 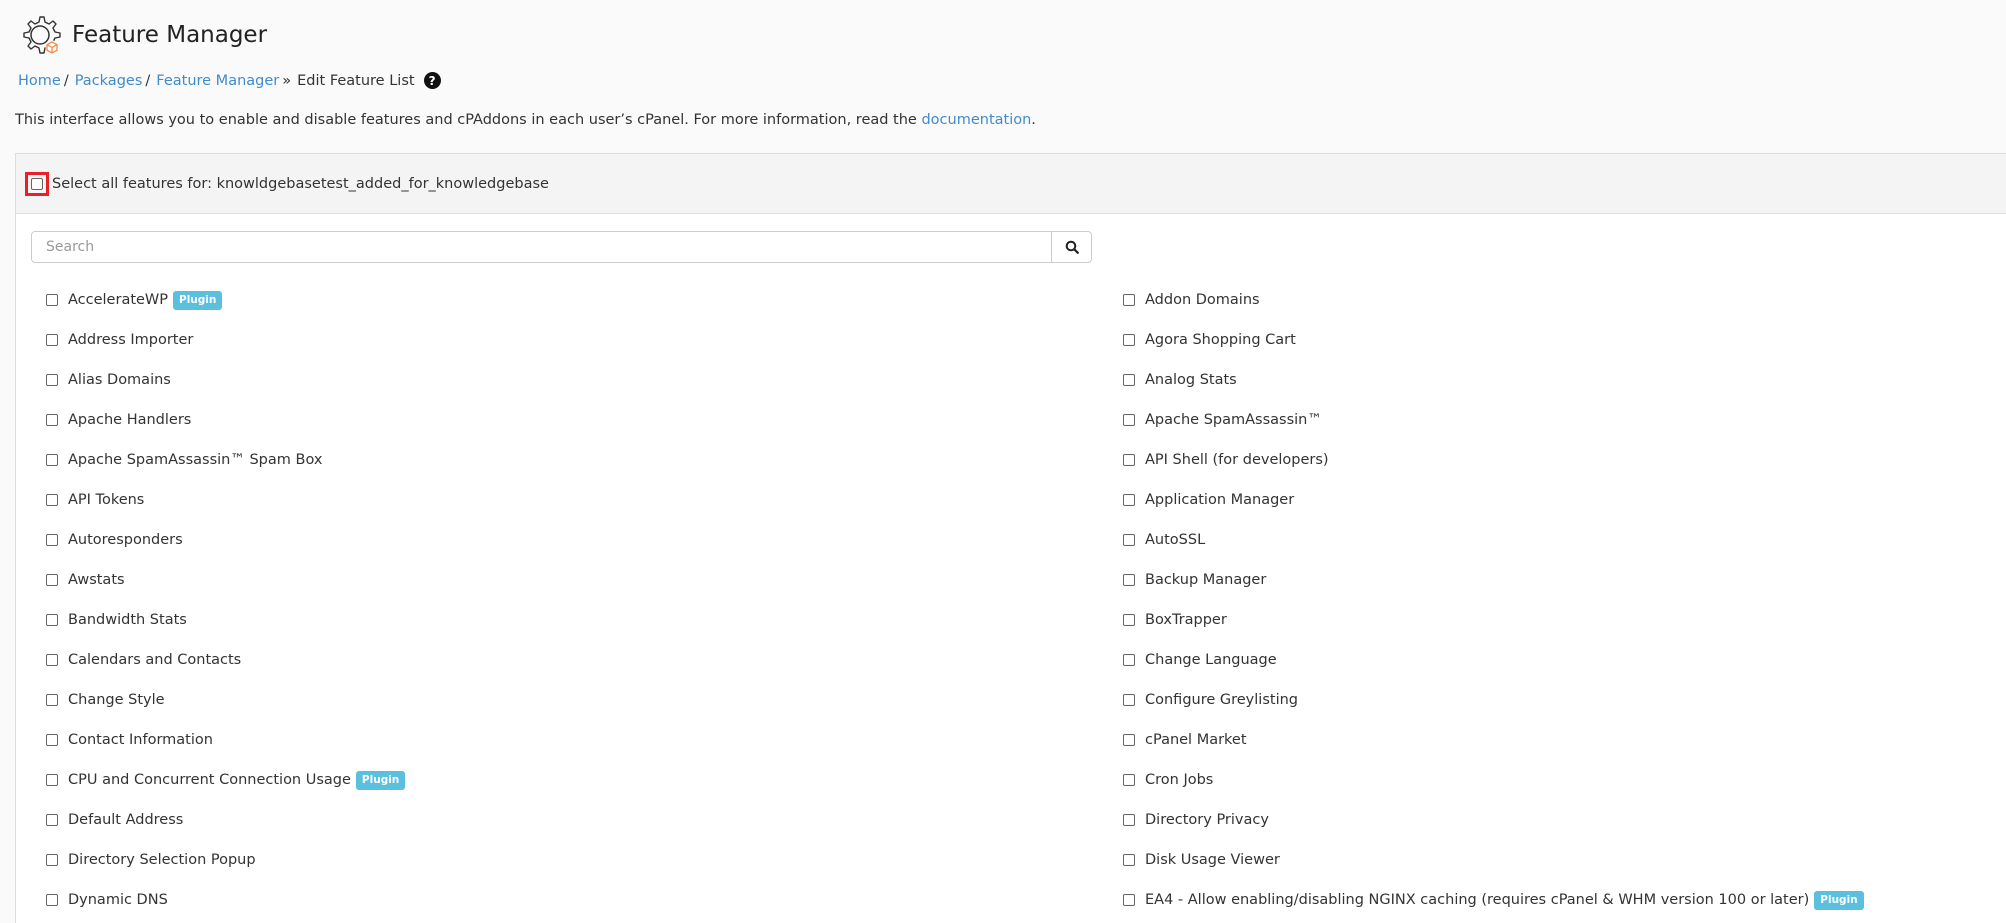 I want to click on feature-item: Address Importer, so click(x=119, y=340).